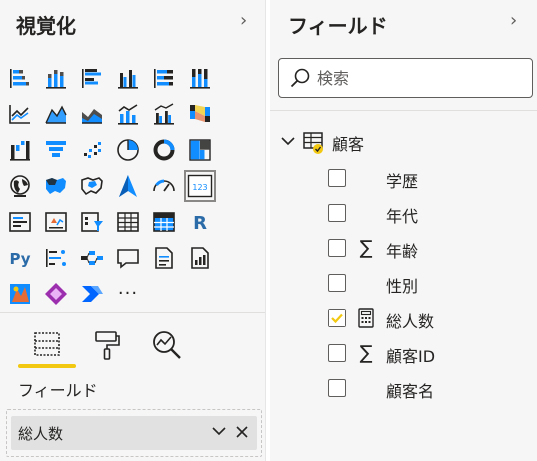  I want to click on azure-map-icon, so click(128, 186).